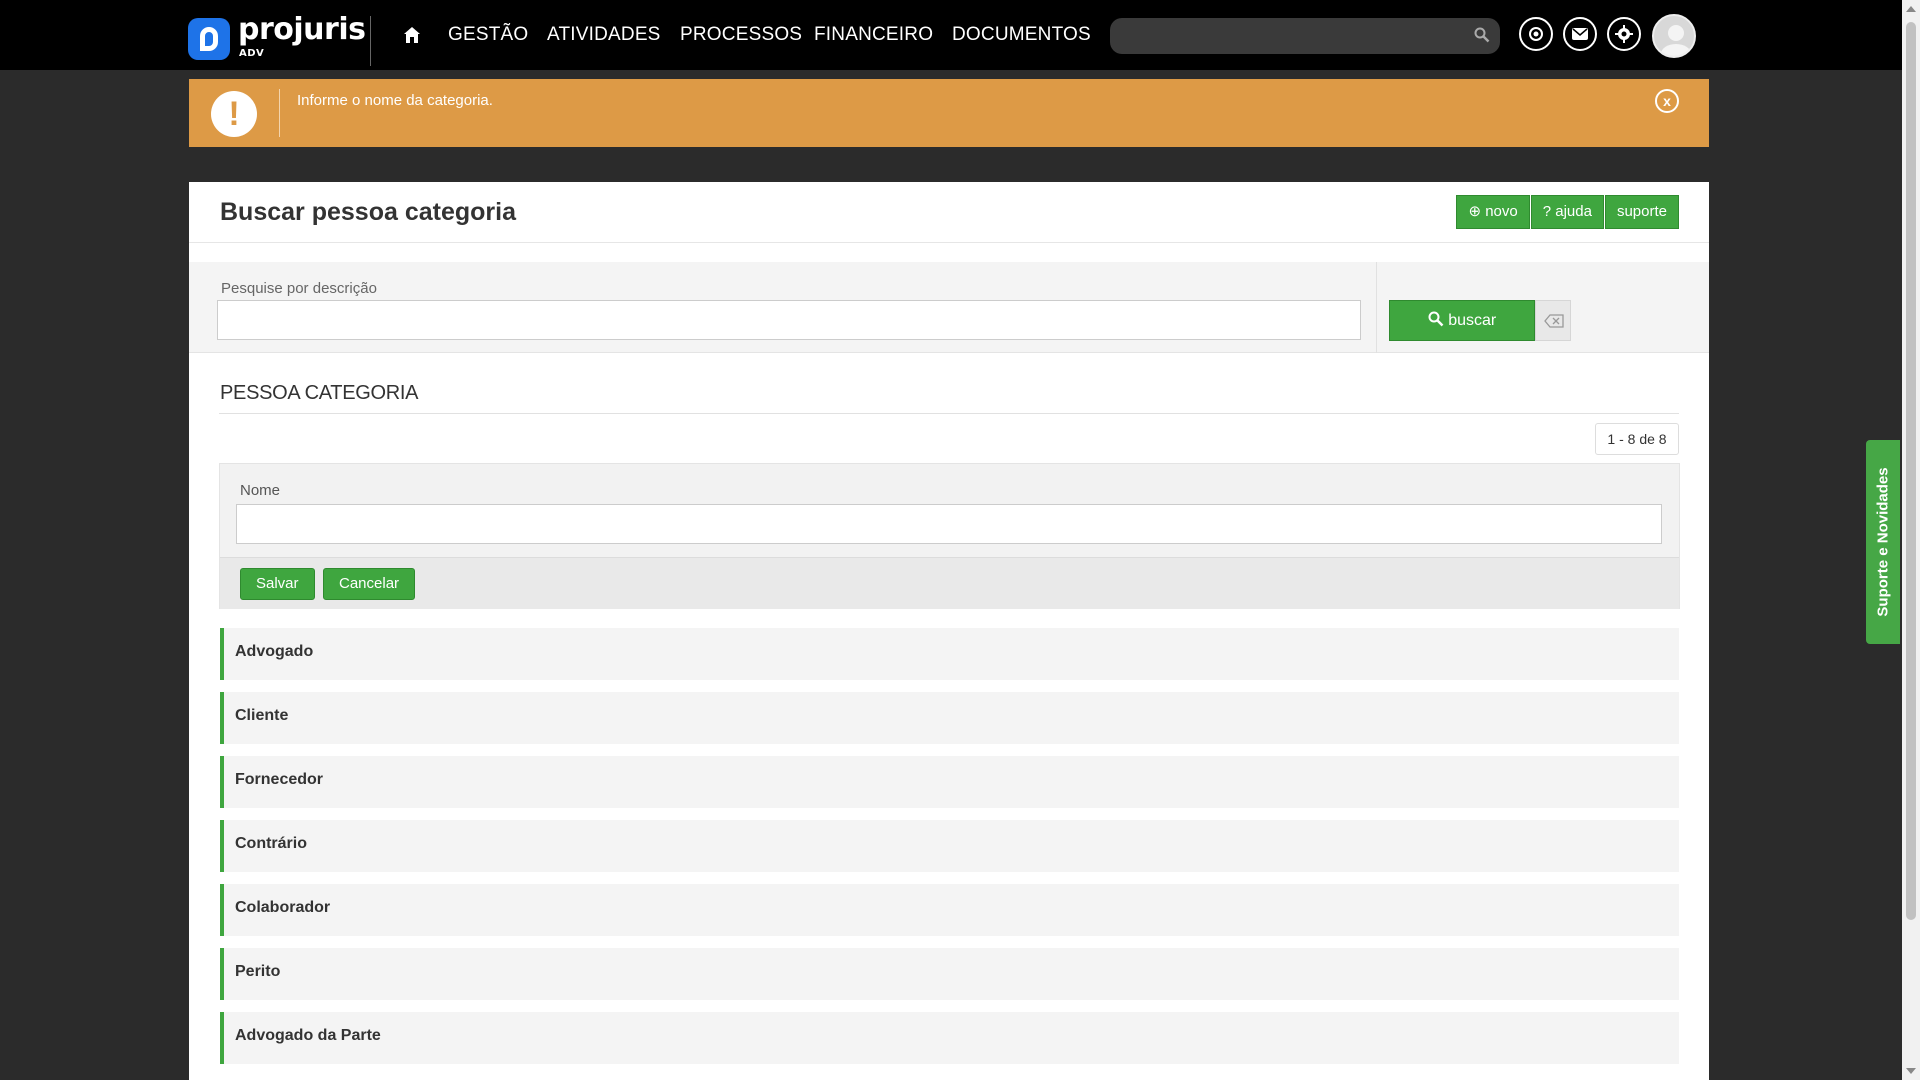  Describe the element at coordinates (260, 490) in the screenshot. I see `nome-label: Nome` at that location.